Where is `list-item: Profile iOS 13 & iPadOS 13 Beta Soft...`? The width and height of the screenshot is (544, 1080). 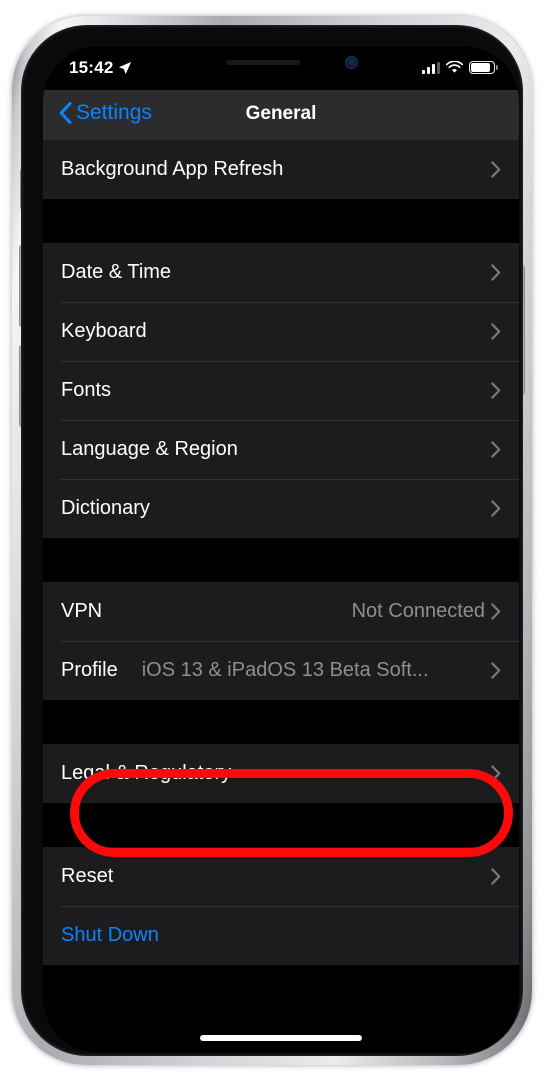
list-item: Profile iOS 13 & iPadOS 13 Beta Soft... is located at coordinates (281, 670).